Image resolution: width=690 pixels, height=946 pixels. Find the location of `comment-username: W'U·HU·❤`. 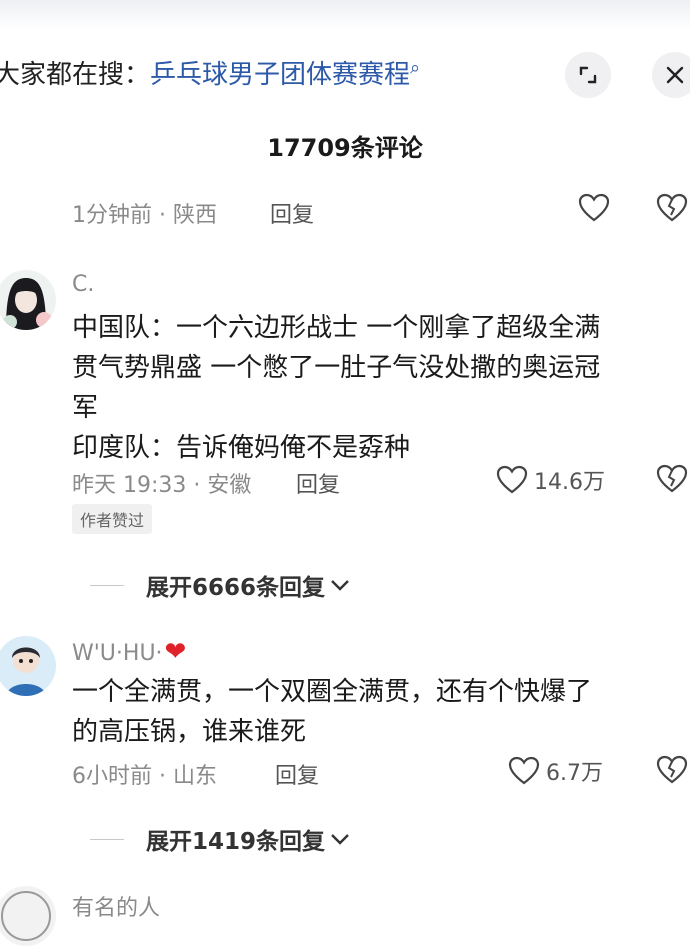

comment-username: W'U·HU·❤ is located at coordinates (129, 652).